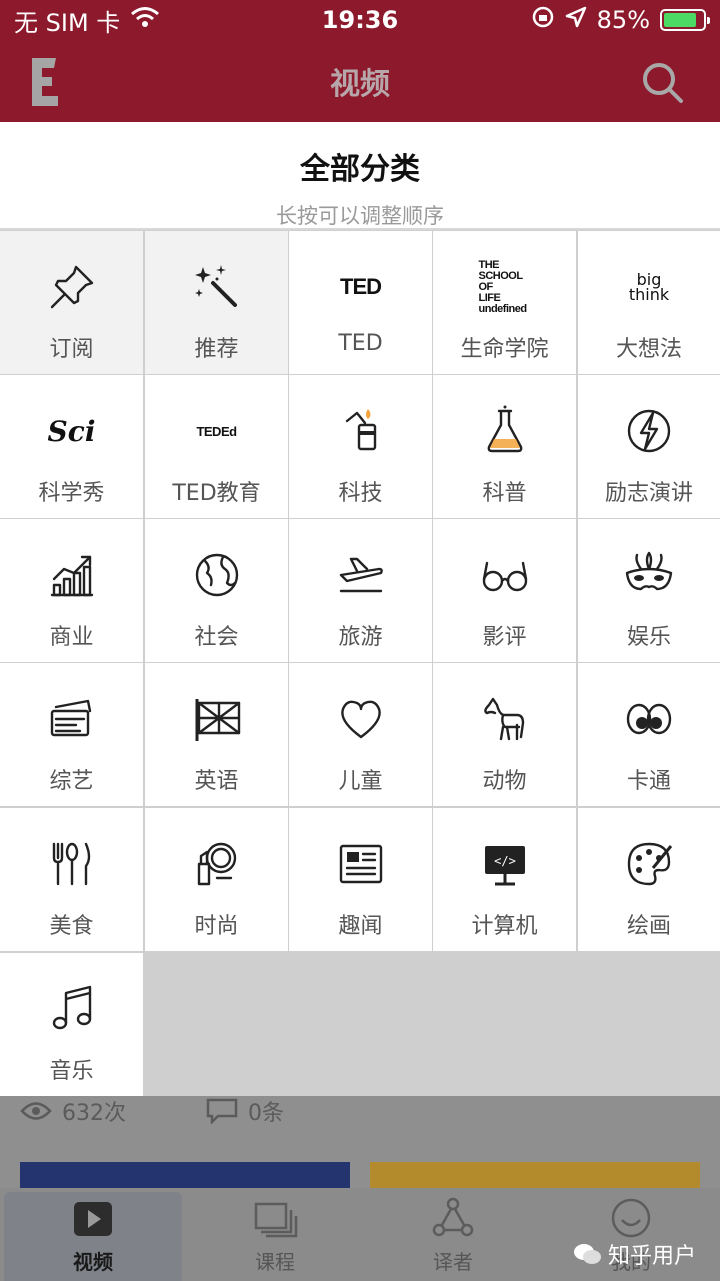 The height and width of the screenshot is (1281, 720). Describe the element at coordinates (649, 864) in the screenshot. I see `palette-icon` at that location.